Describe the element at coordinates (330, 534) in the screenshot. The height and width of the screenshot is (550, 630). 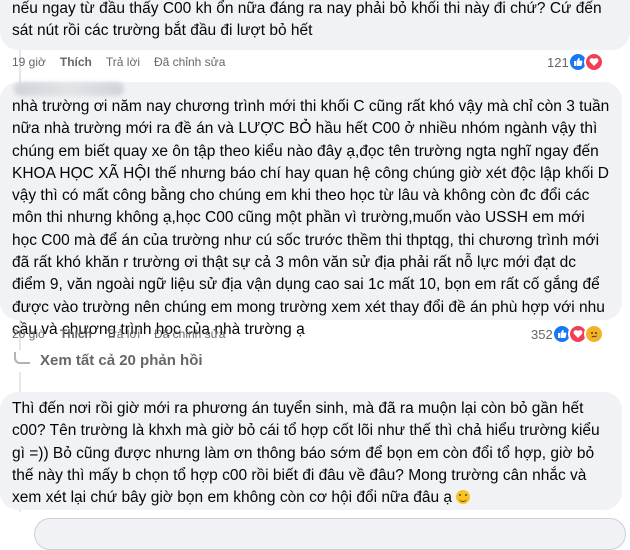
I see `reply-input` at that location.